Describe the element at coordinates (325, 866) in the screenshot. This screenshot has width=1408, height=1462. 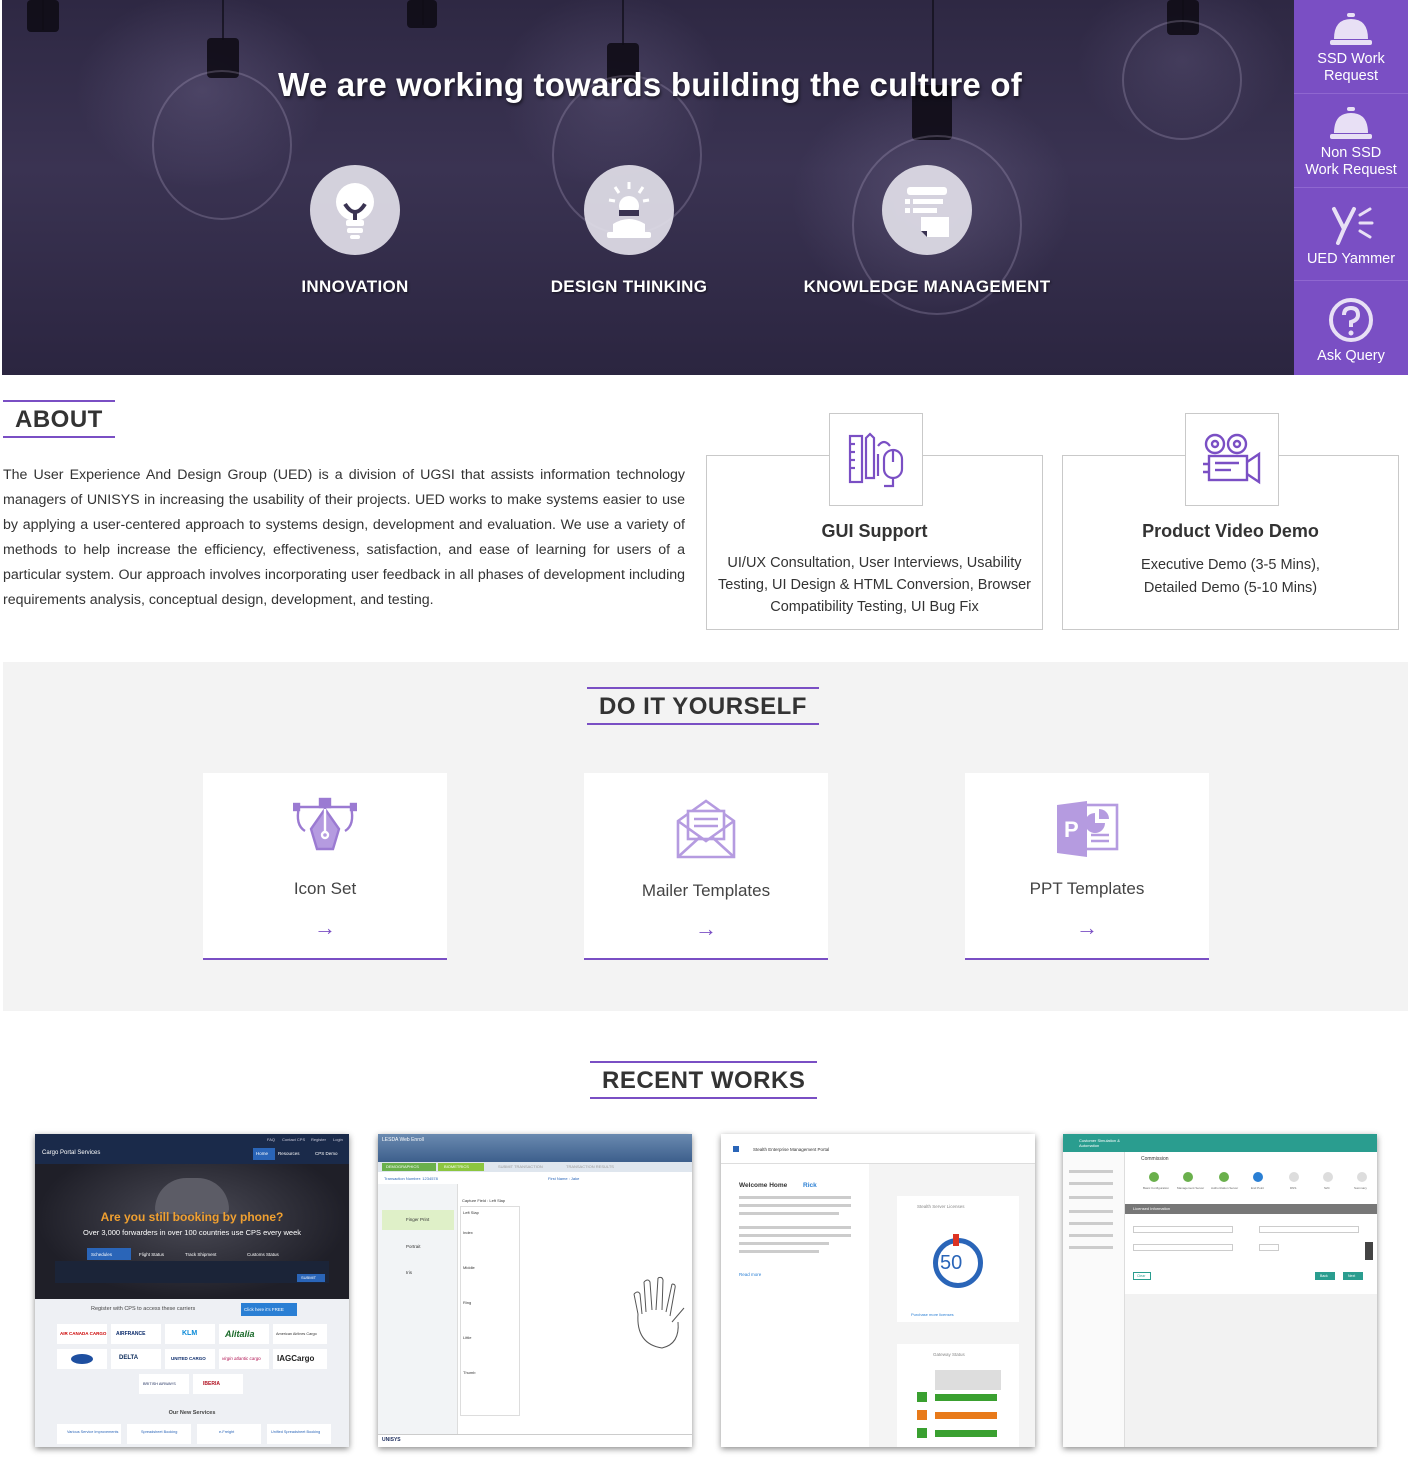
I see `diy-card-icon-set: Icon Set →` at that location.